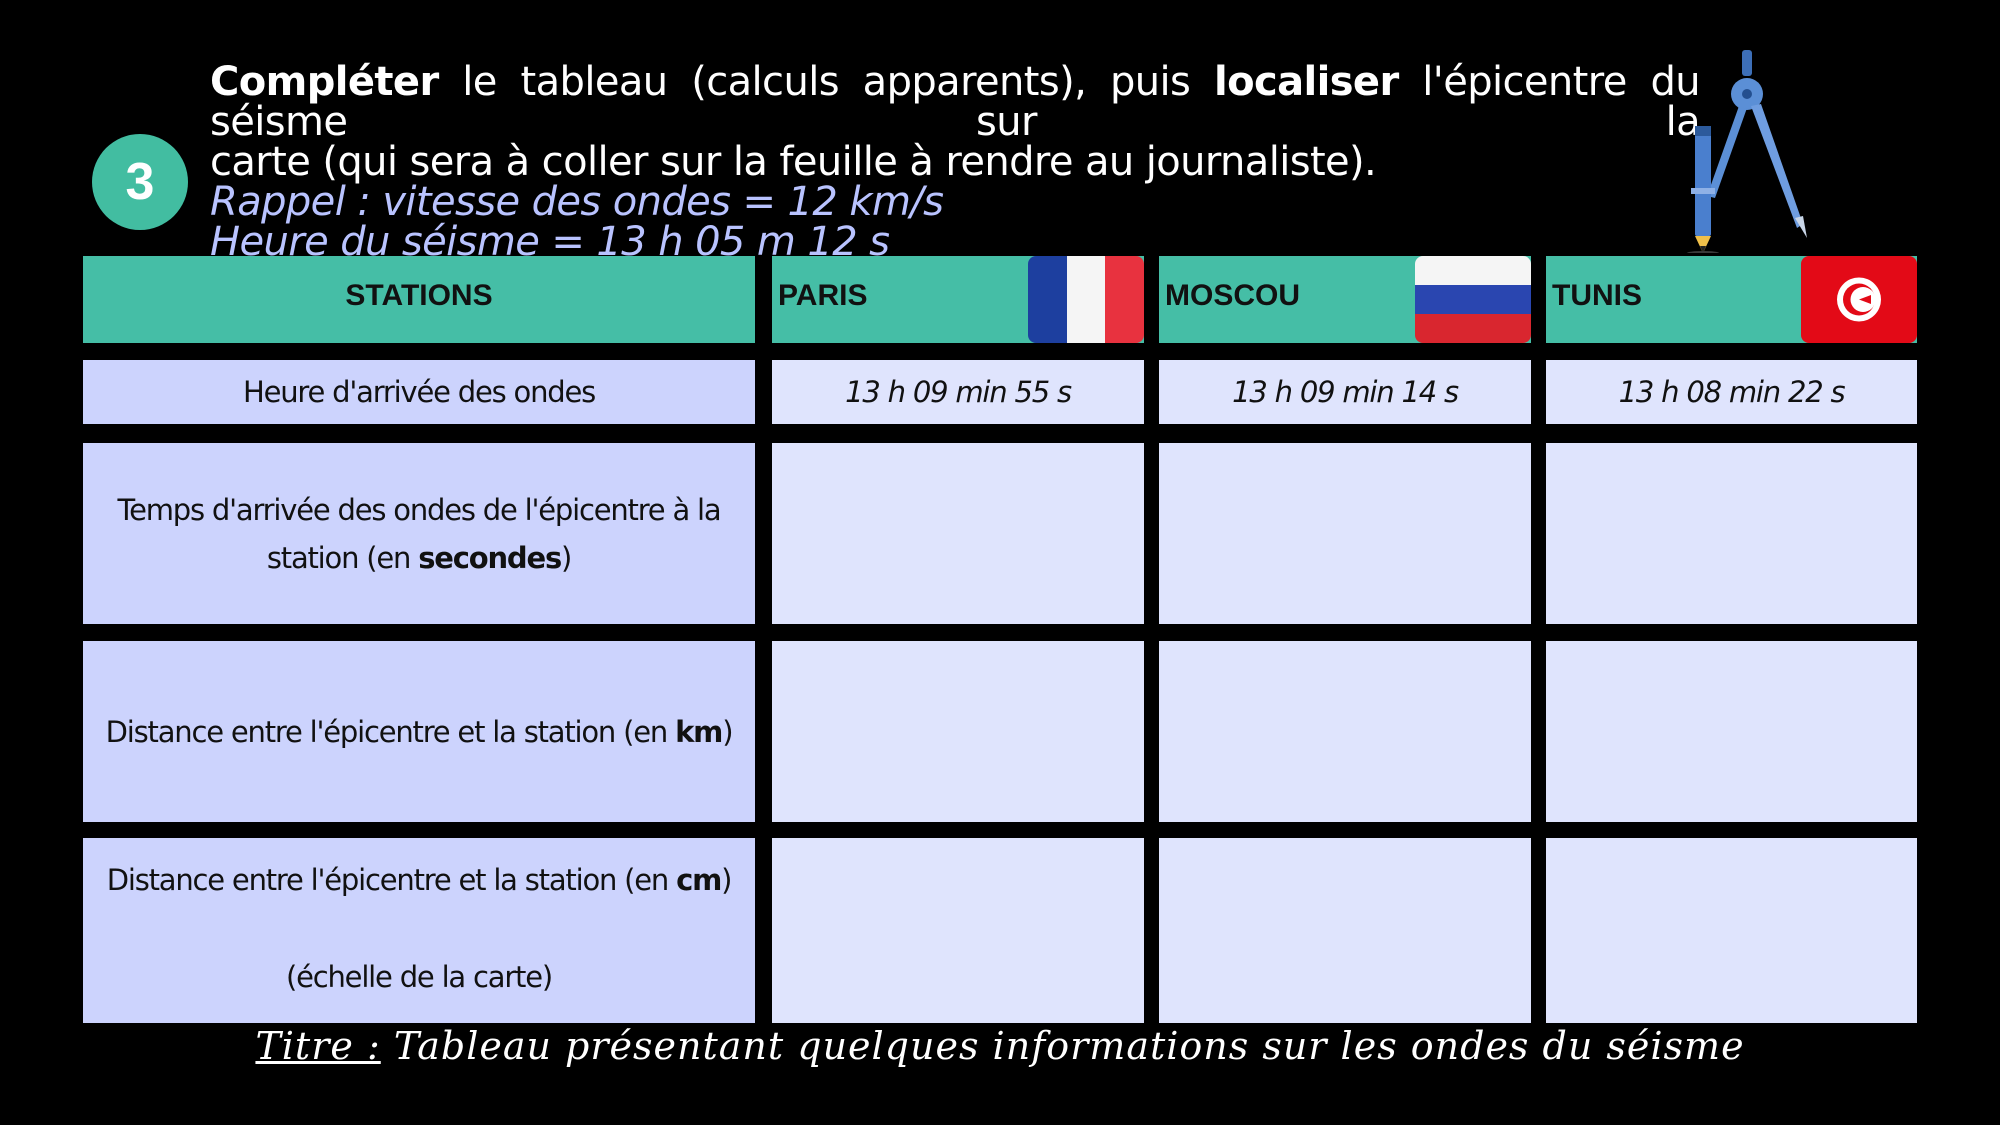 This screenshot has width=2000, height=1125. I want to click on header-tunis: TUNIS, so click(1731, 299).